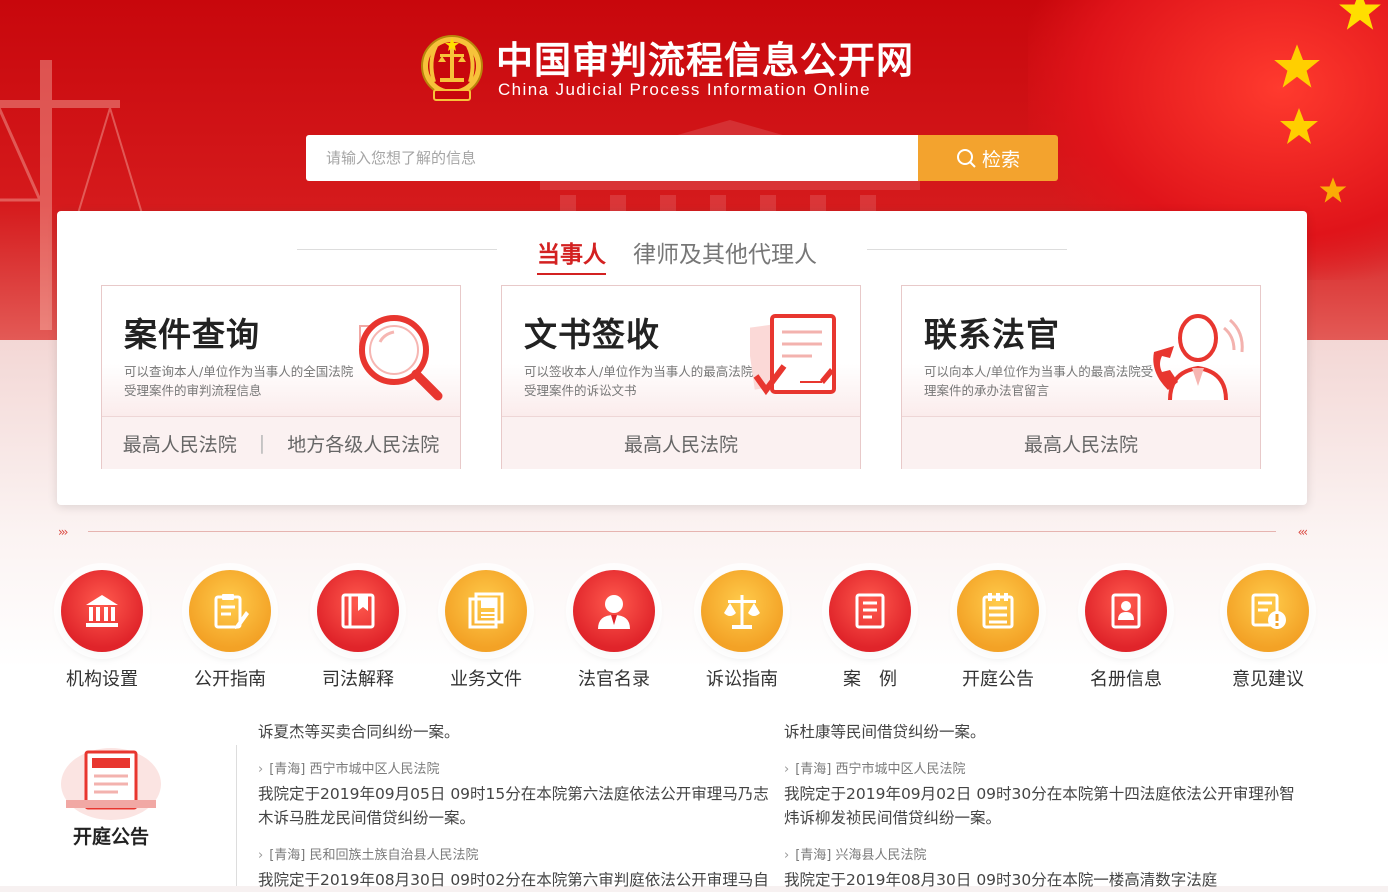  I want to click on judge-person-icon, so click(614, 612).